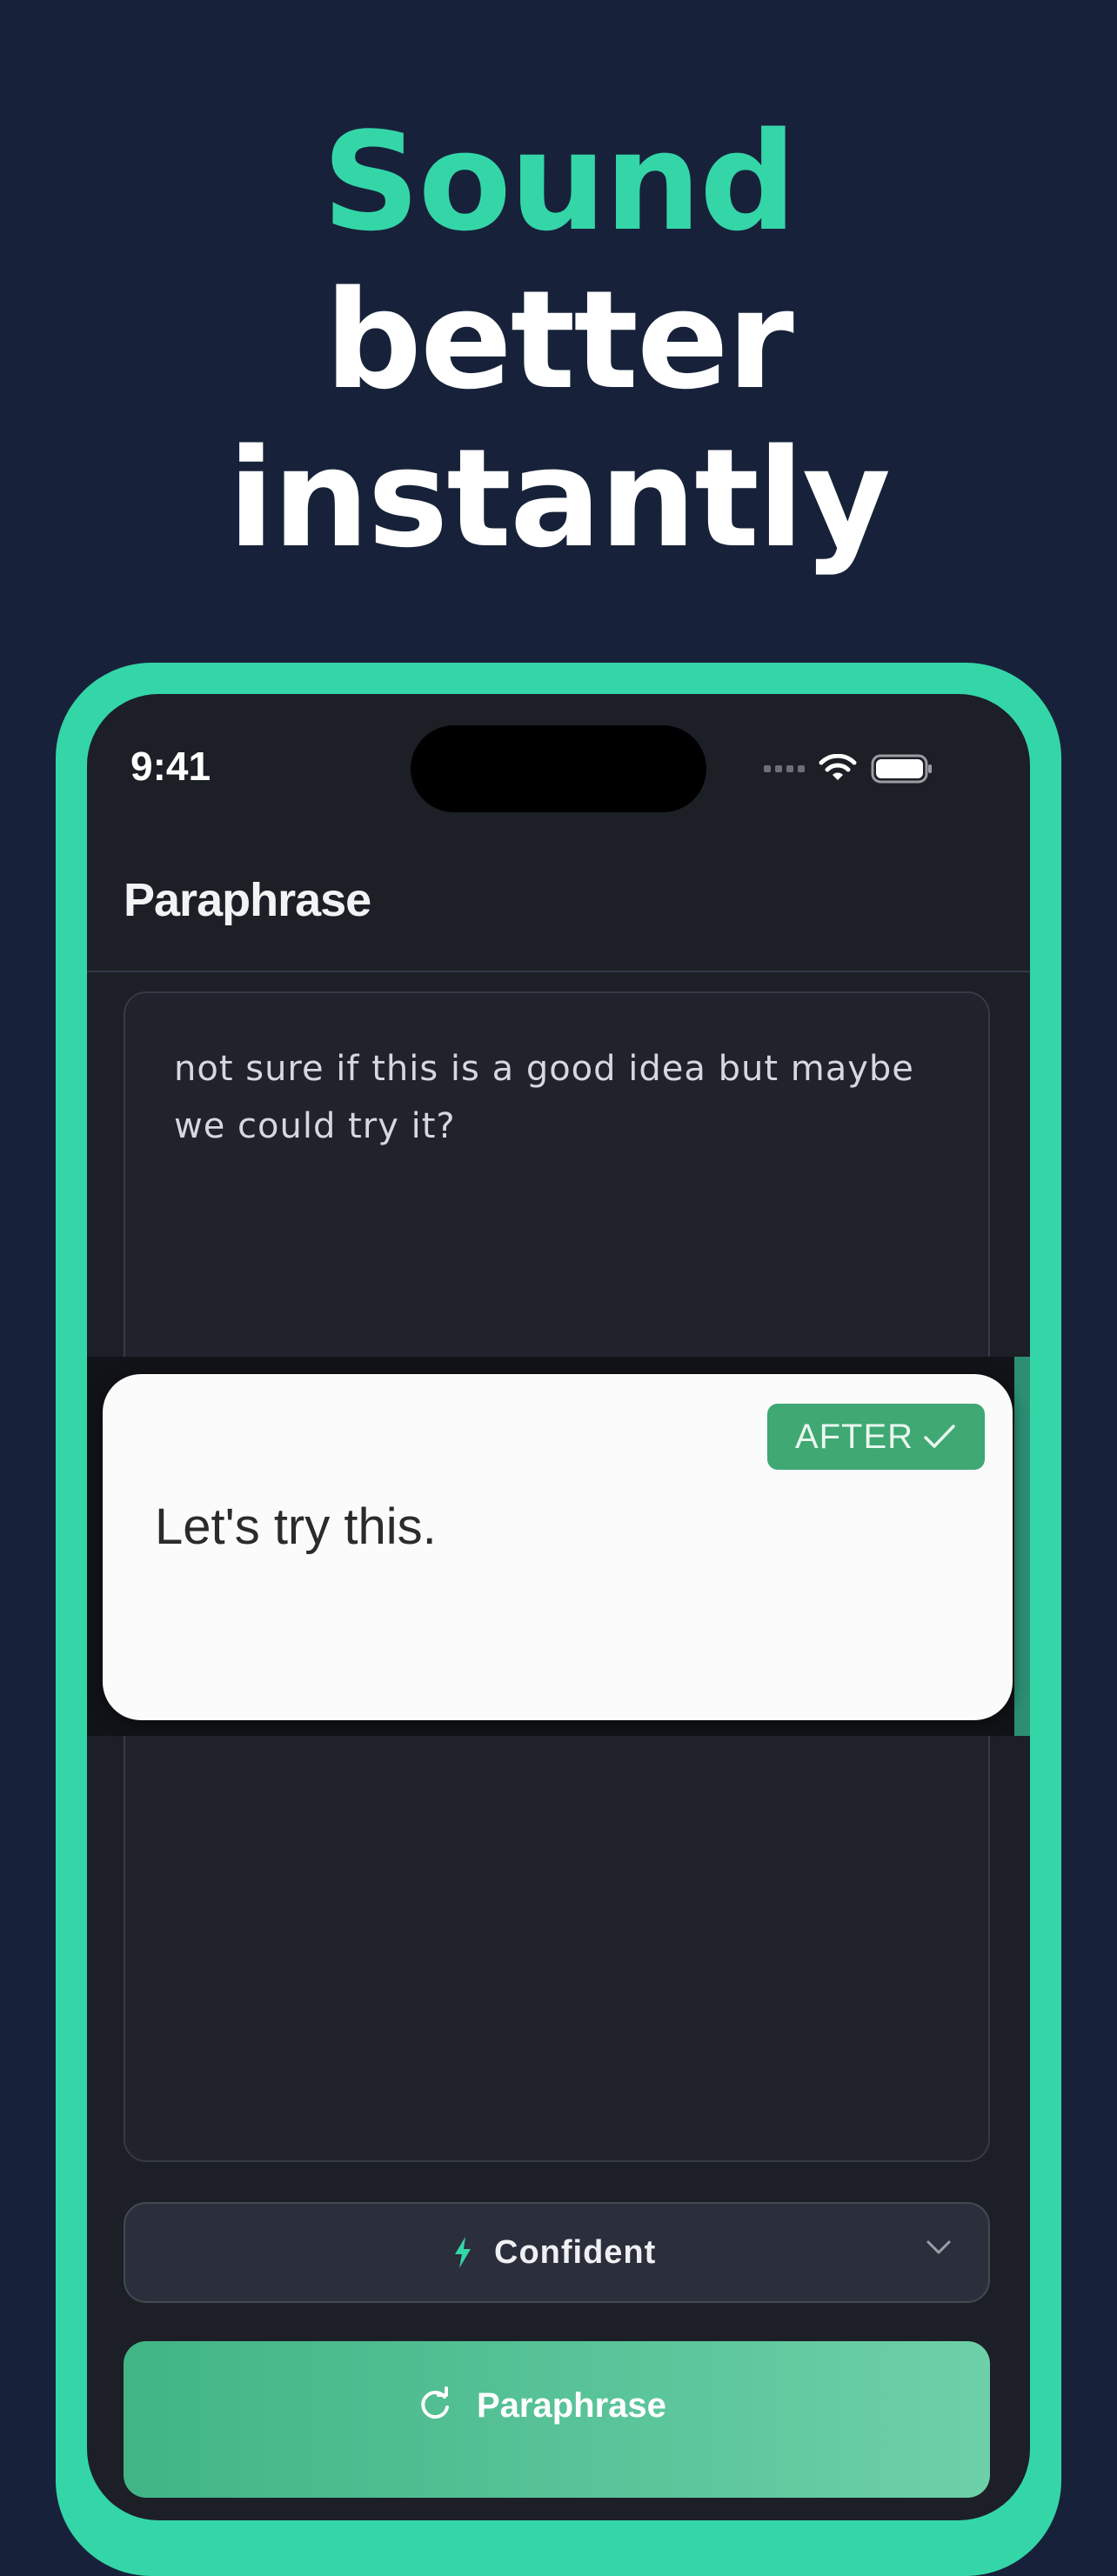 This screenshot has height=2576, width=1117. Describe the element at coordinates (170, 766) in the screenshot. I see `status-time: 9:41` at that location.